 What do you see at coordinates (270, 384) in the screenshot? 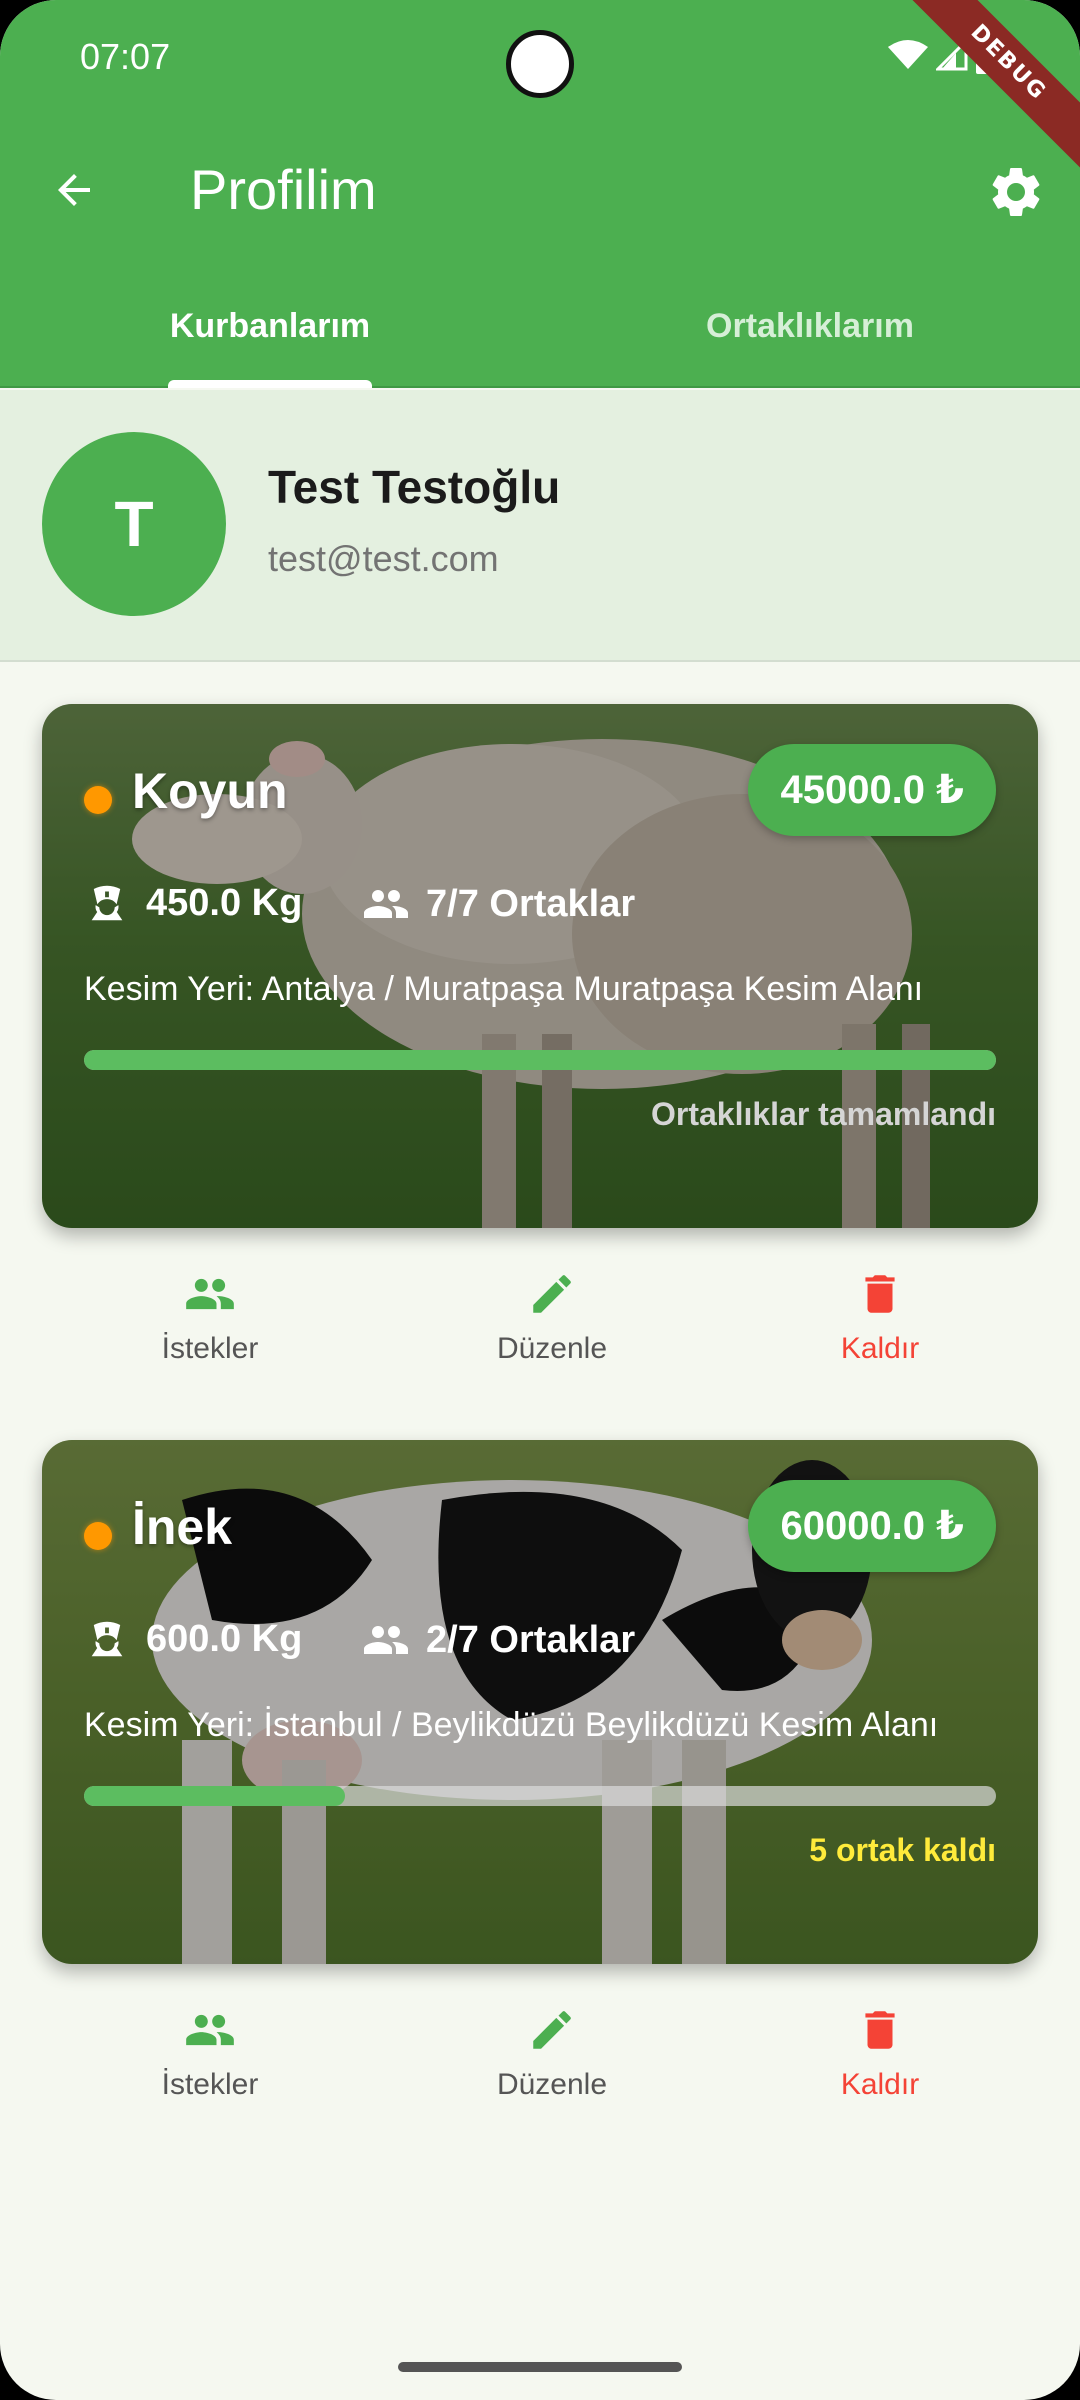
I see `tab-indicator` at bounding box center [270, 384].